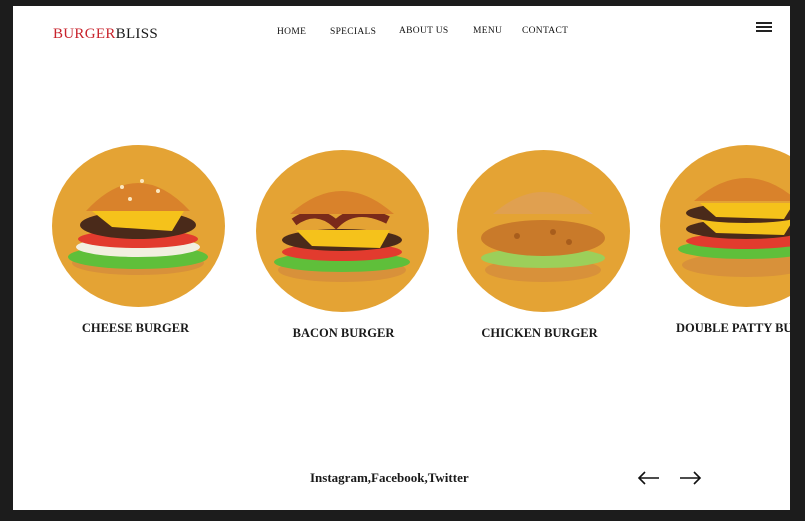 The width and height of the screenshot is (805, 521). What do you see at coordinates (291, 32) in the screenshot?
I see `nav-home: HOME` at bounding box center [291, 32].